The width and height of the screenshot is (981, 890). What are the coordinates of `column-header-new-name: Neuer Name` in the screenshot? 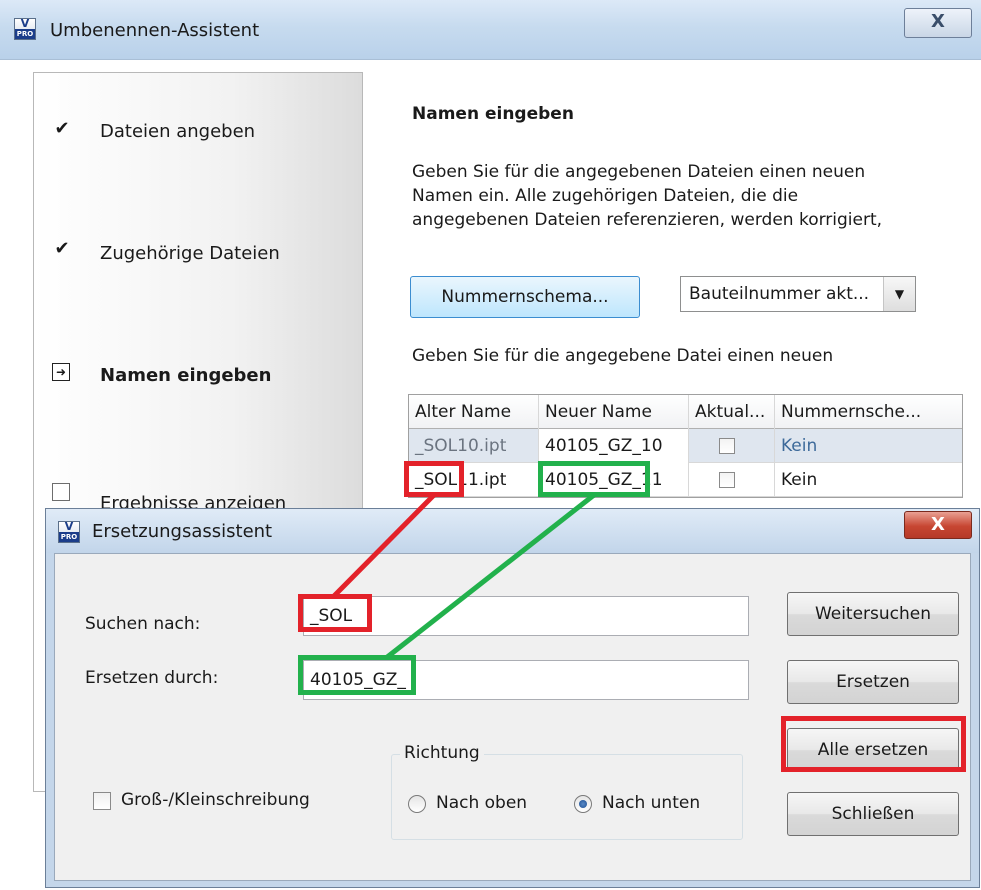 It's located at (614, 412).